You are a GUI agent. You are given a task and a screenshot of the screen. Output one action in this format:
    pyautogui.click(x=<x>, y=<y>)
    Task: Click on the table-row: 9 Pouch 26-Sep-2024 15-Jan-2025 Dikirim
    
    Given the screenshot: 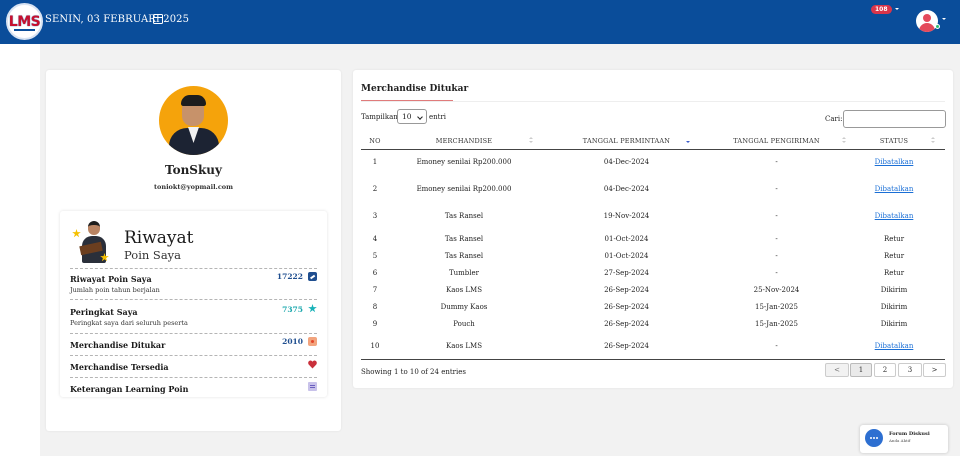 What is the action you would take?
    pyautogui.click(x=653, y=326)
    